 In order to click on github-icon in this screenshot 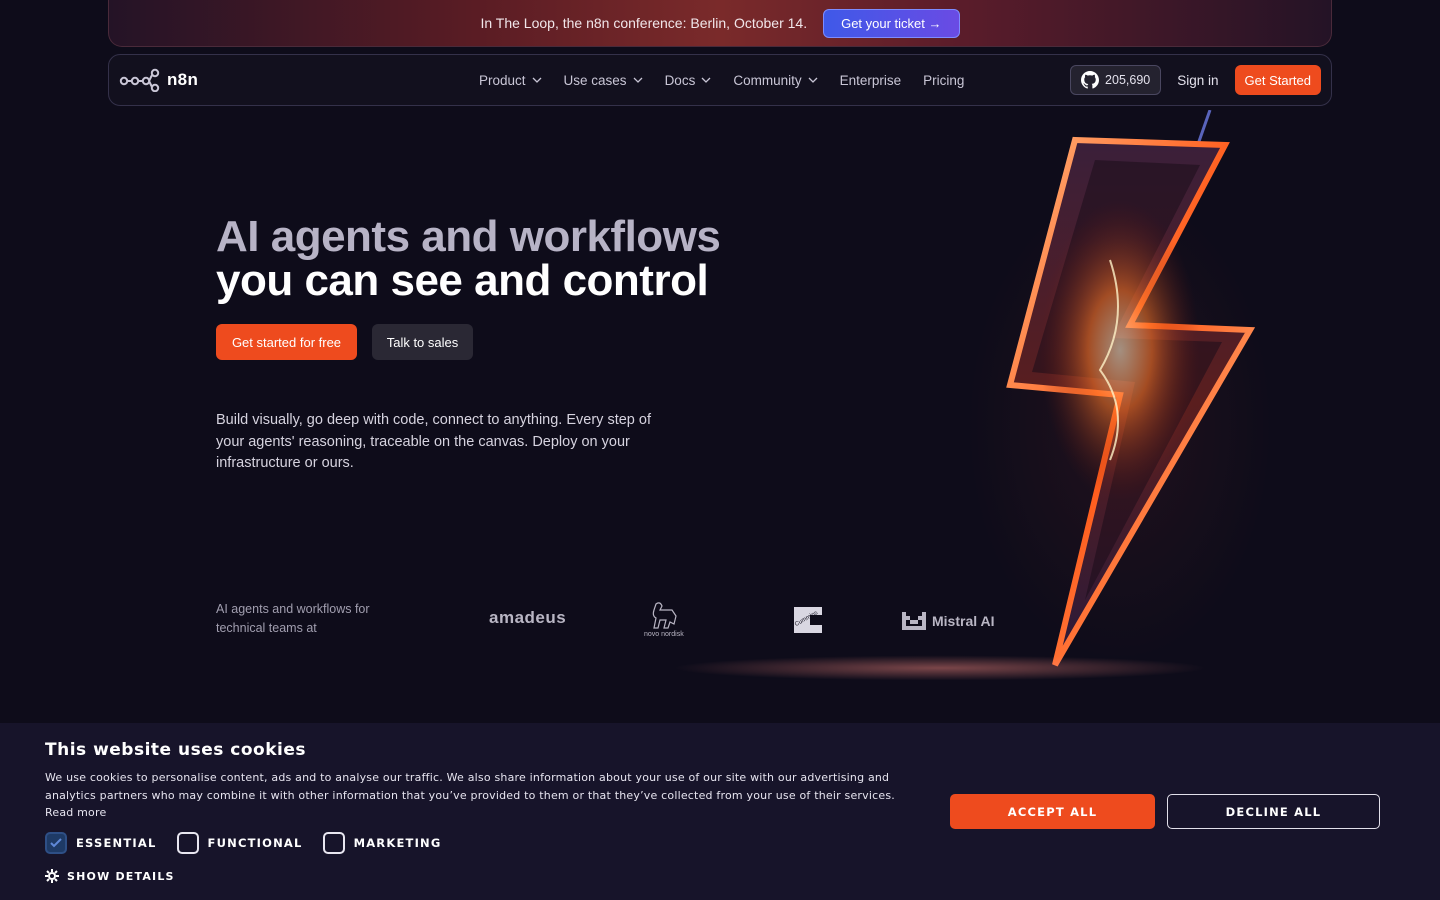, I will do `click(1090, 80)`.